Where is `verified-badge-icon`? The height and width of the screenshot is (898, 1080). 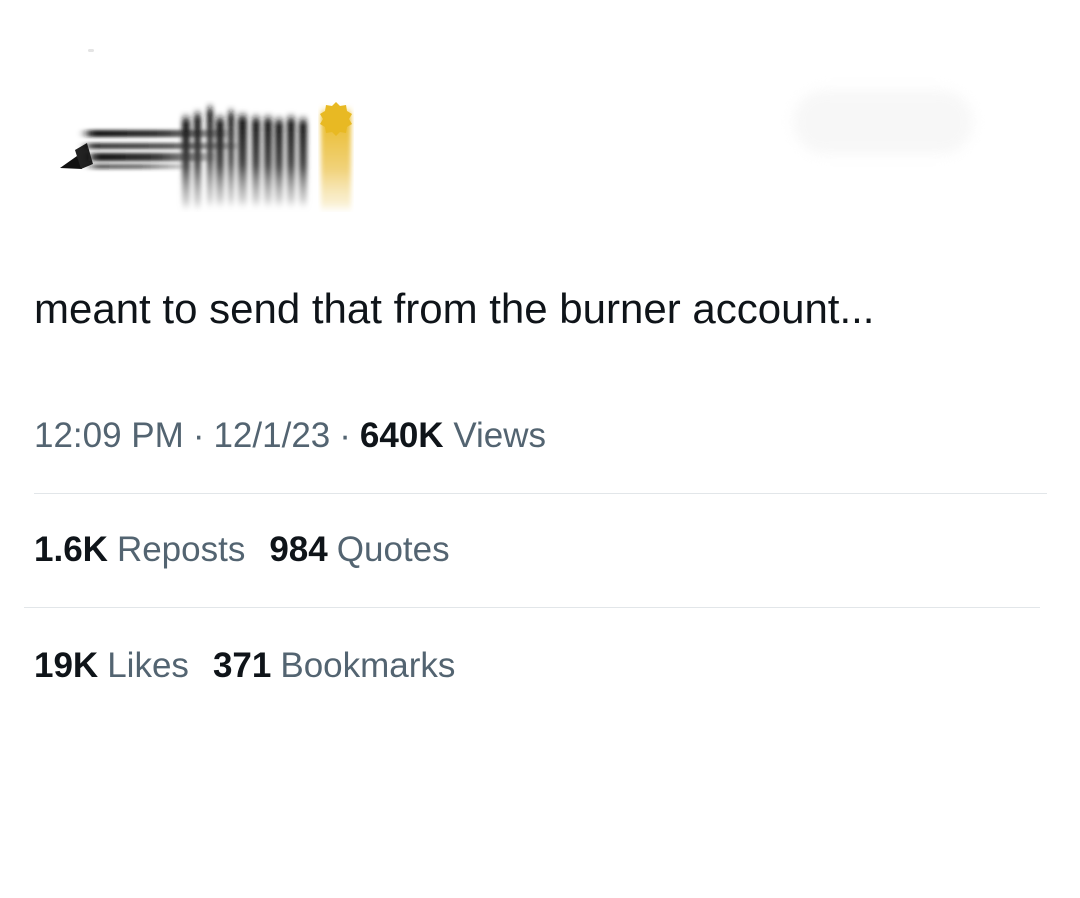 verified-badge-icon is located at coordinates (336, 155).